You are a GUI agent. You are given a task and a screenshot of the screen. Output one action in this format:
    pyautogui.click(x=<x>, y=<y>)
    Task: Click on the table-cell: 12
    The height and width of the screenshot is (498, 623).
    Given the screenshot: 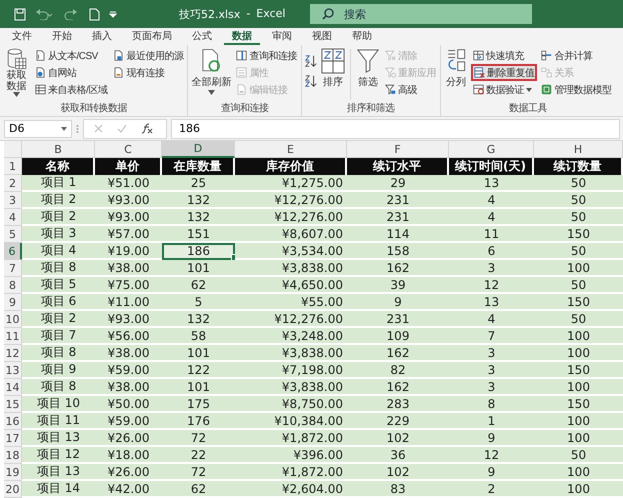 What is the action you would take?
    pyautogui.click(x=491, y=285)
    